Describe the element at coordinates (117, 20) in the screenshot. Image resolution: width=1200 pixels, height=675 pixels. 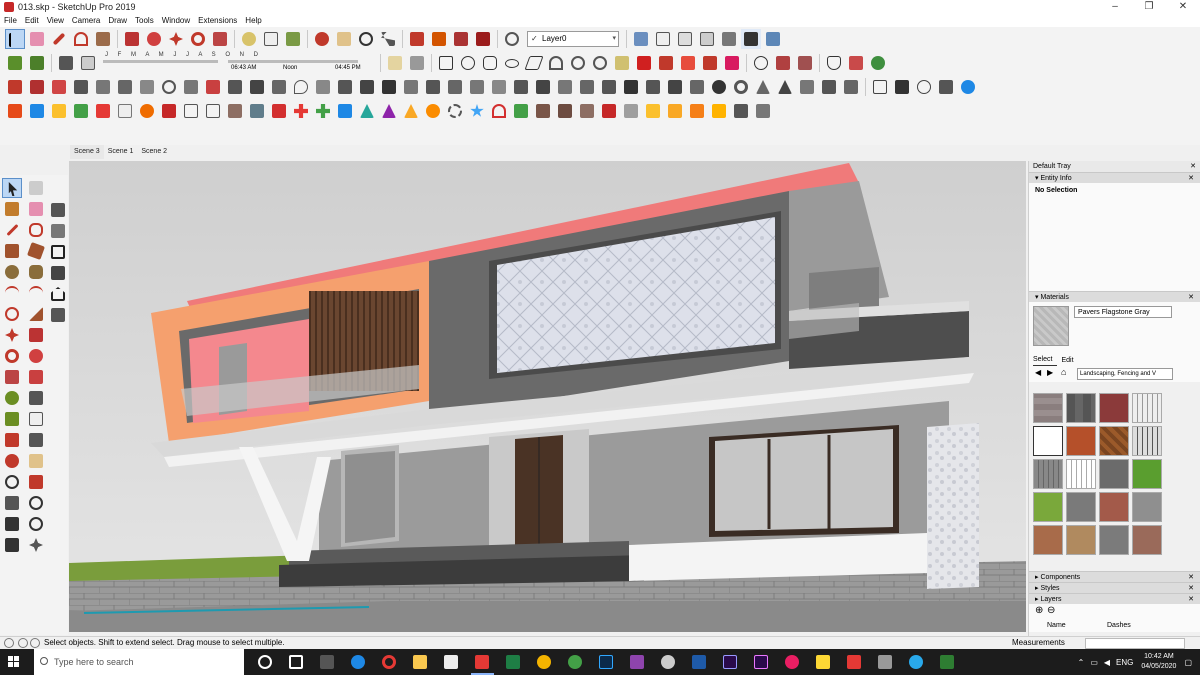
I see `menu-draw: Draw` at that location.